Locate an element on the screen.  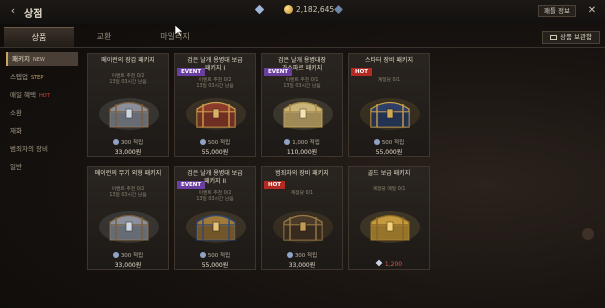
storage-button: 상품 보관함 is located at coordinates (571, 37).